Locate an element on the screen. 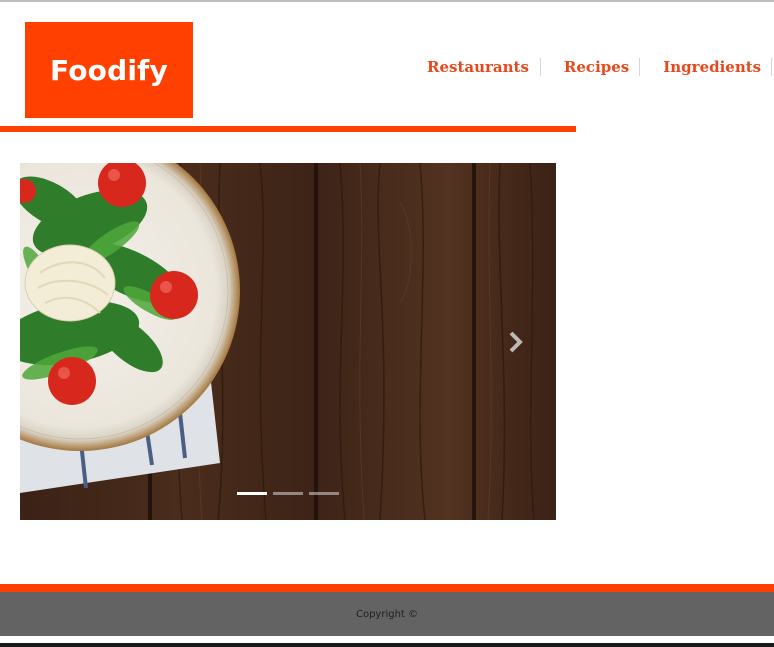  carousel-next-button is located at coordinates (516, 342).